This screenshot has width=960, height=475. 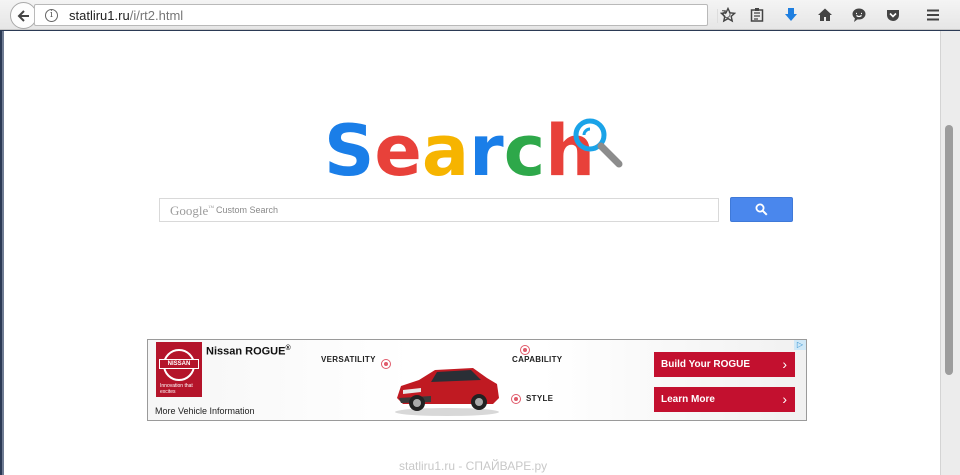 I want to click on logo-letter: a, so click(x=445, y=151).